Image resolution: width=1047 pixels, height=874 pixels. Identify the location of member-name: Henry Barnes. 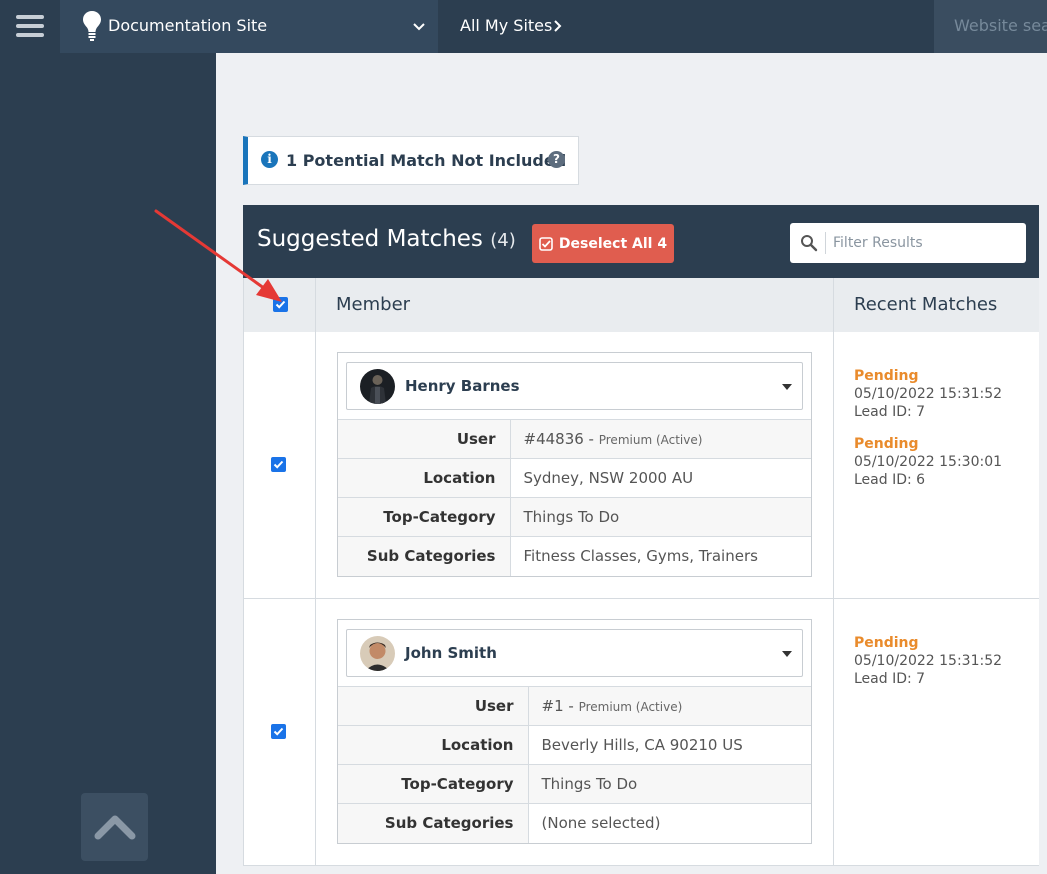
(462, 386).